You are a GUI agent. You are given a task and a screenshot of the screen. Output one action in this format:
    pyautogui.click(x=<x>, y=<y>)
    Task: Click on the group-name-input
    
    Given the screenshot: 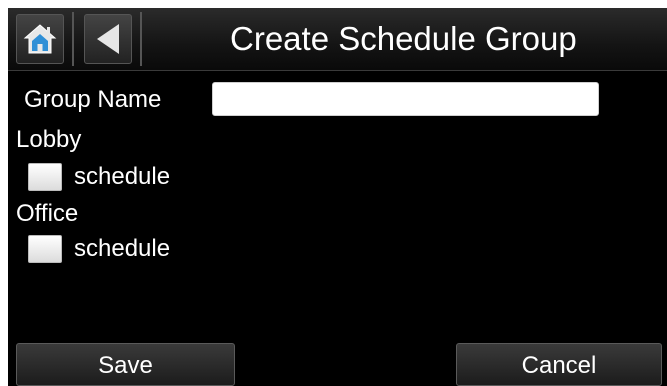 What is the action you would take?
    pyautogui.click(x=405, y=99)
    